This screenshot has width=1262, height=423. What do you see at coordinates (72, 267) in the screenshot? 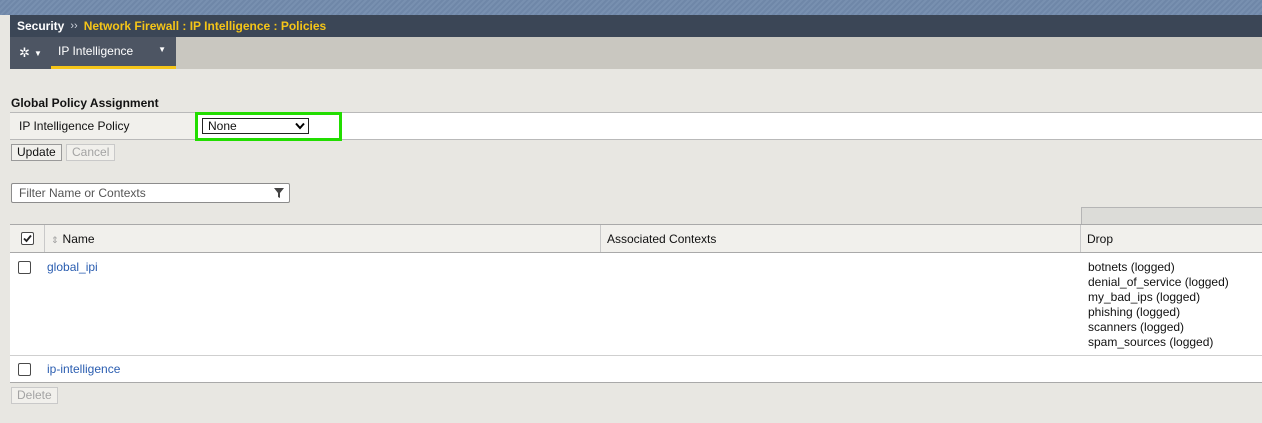
I see `policy-link-global-ipi: global_ipi` at bounding box center [72, 267].